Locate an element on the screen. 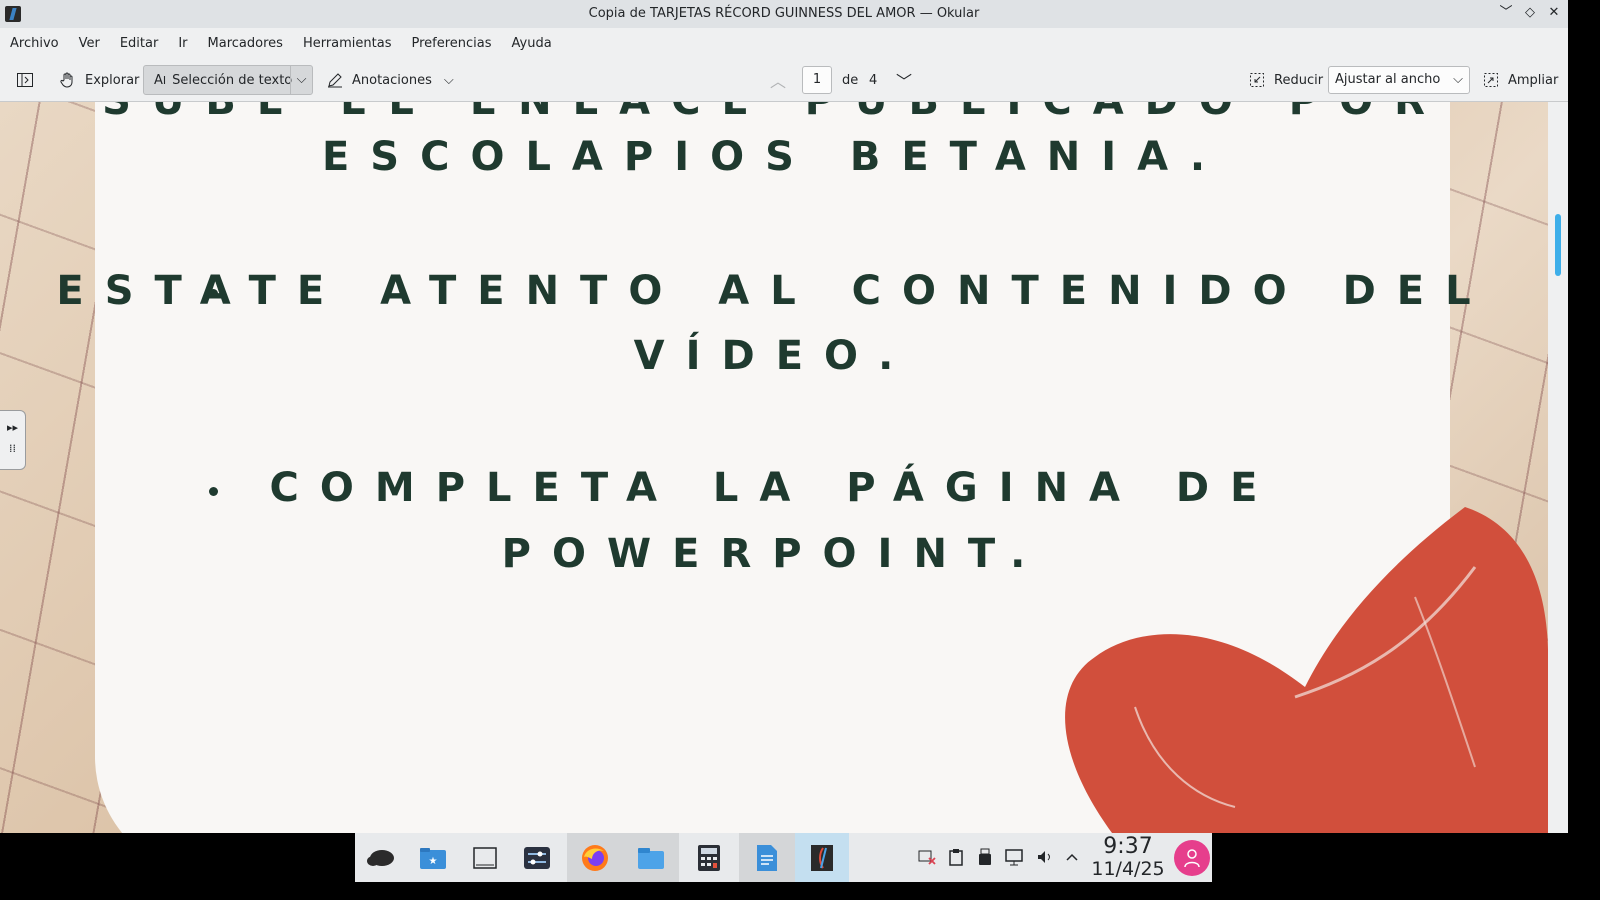 This screenshot has width=1600, height=900. chevron-up-icon: ︿ is located at coordinates (778, 81).